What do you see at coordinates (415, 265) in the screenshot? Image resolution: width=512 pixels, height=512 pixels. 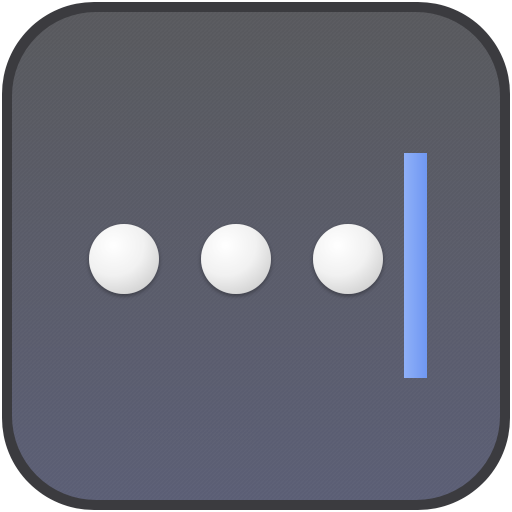 I see `text-cursor` at bounding box center [415, 265].